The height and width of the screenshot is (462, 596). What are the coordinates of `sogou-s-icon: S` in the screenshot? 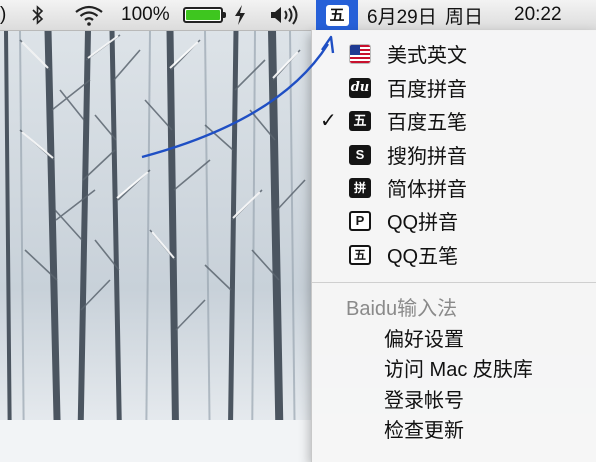 It's located at (360, 154).